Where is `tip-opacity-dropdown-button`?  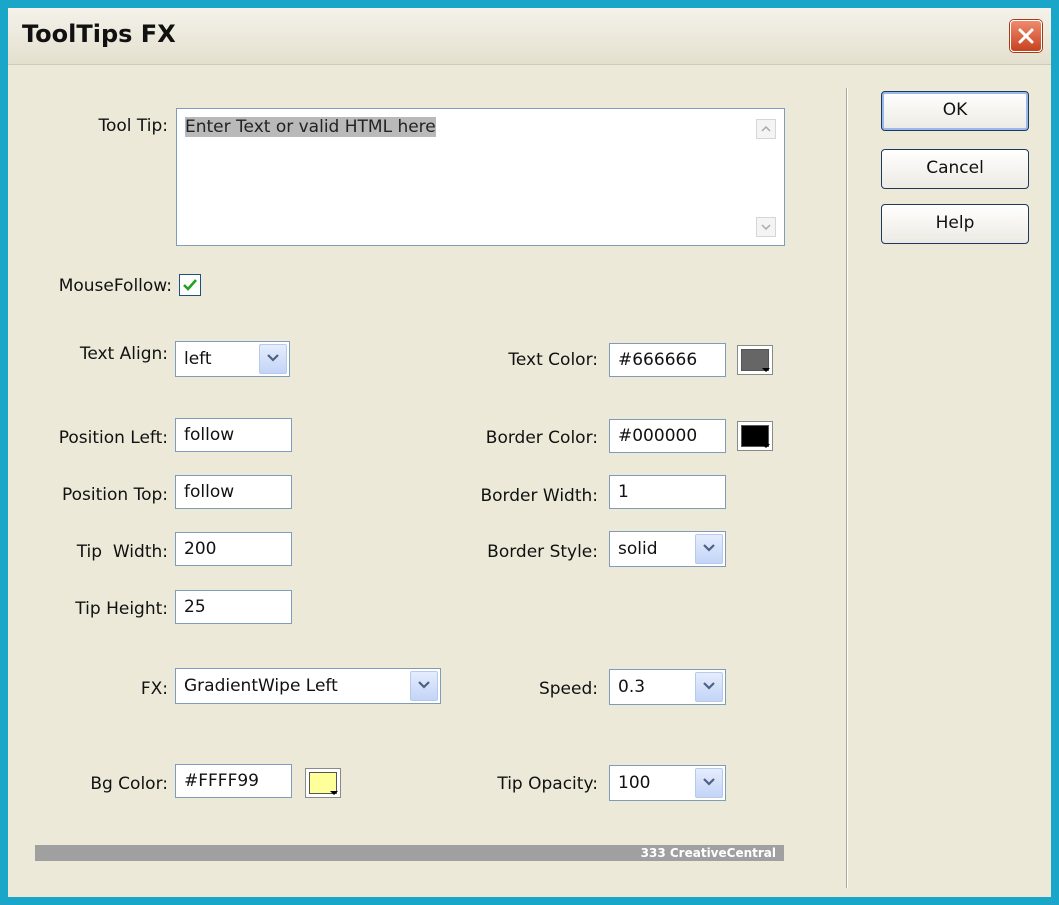 tip-opacity-dropdown-button is located at coordinates (709, 783).